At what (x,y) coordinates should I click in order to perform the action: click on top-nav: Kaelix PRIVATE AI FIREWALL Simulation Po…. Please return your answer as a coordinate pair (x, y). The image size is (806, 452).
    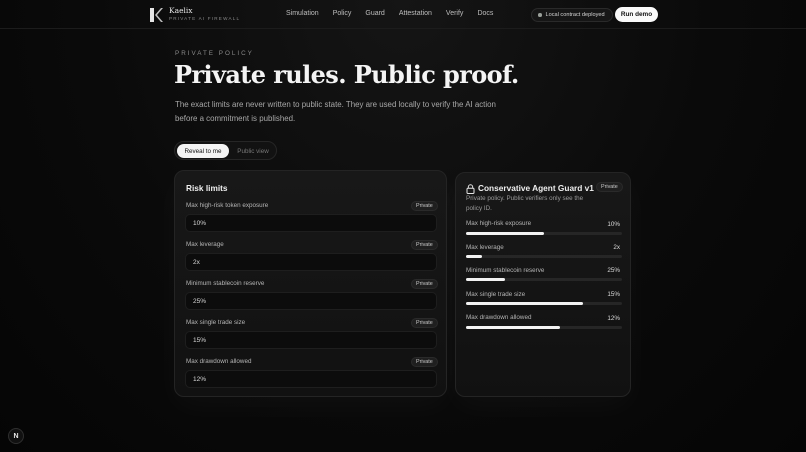
    Looking at the image, I should click on (403, 14).